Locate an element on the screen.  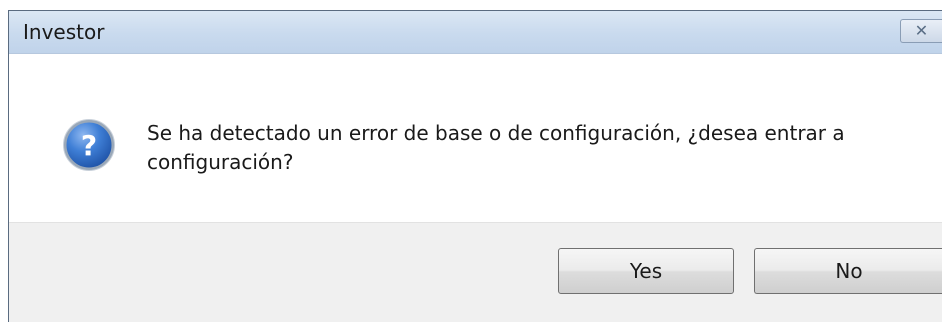
question-icon: ? is located at coordinates (89, 145).